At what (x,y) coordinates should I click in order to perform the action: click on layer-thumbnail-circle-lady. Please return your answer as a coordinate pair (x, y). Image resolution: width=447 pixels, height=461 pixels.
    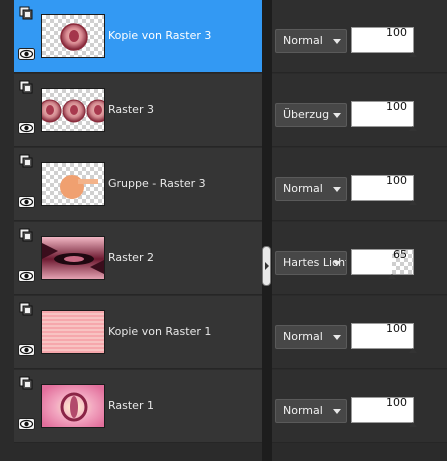
    Looking at the image, I should click on (73, 36).